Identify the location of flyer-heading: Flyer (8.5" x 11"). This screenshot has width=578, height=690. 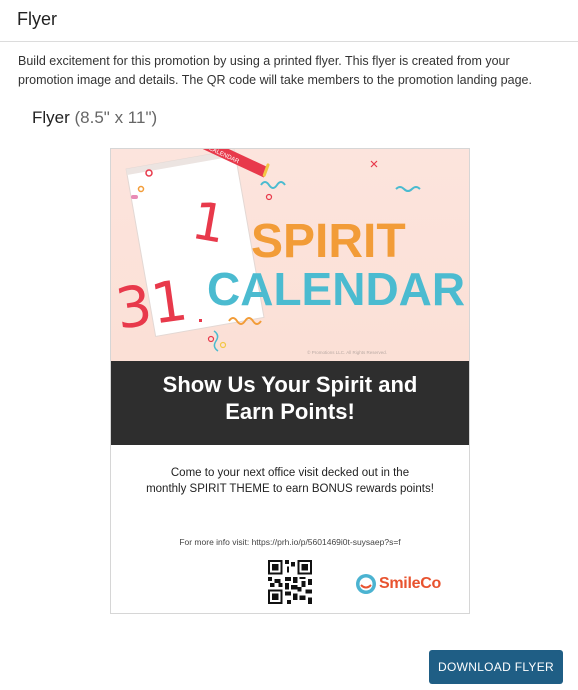
(94, 118).